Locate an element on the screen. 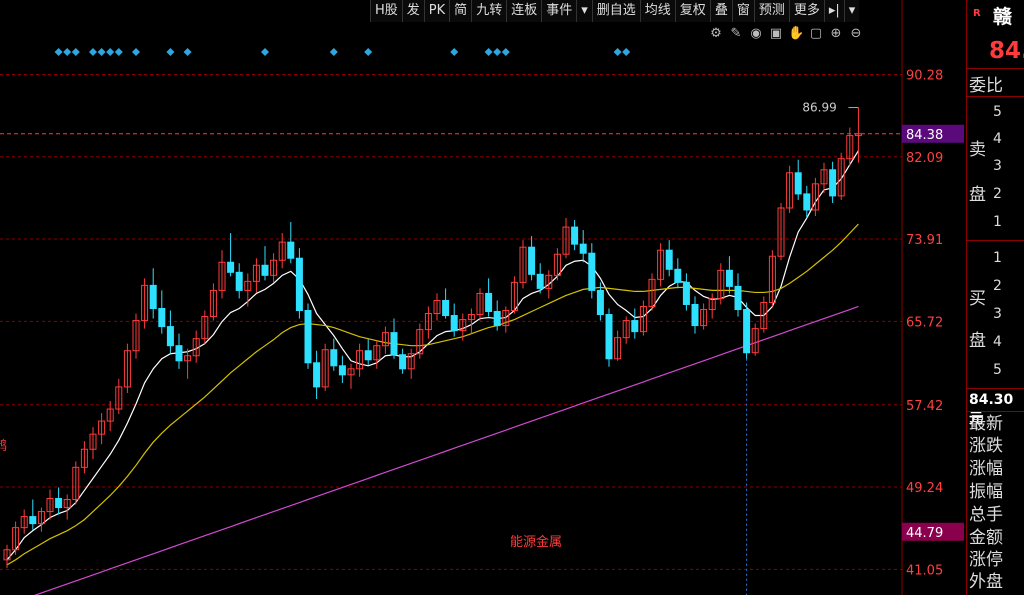  stat-label: 涨停 is located at coordinates (986, 560).